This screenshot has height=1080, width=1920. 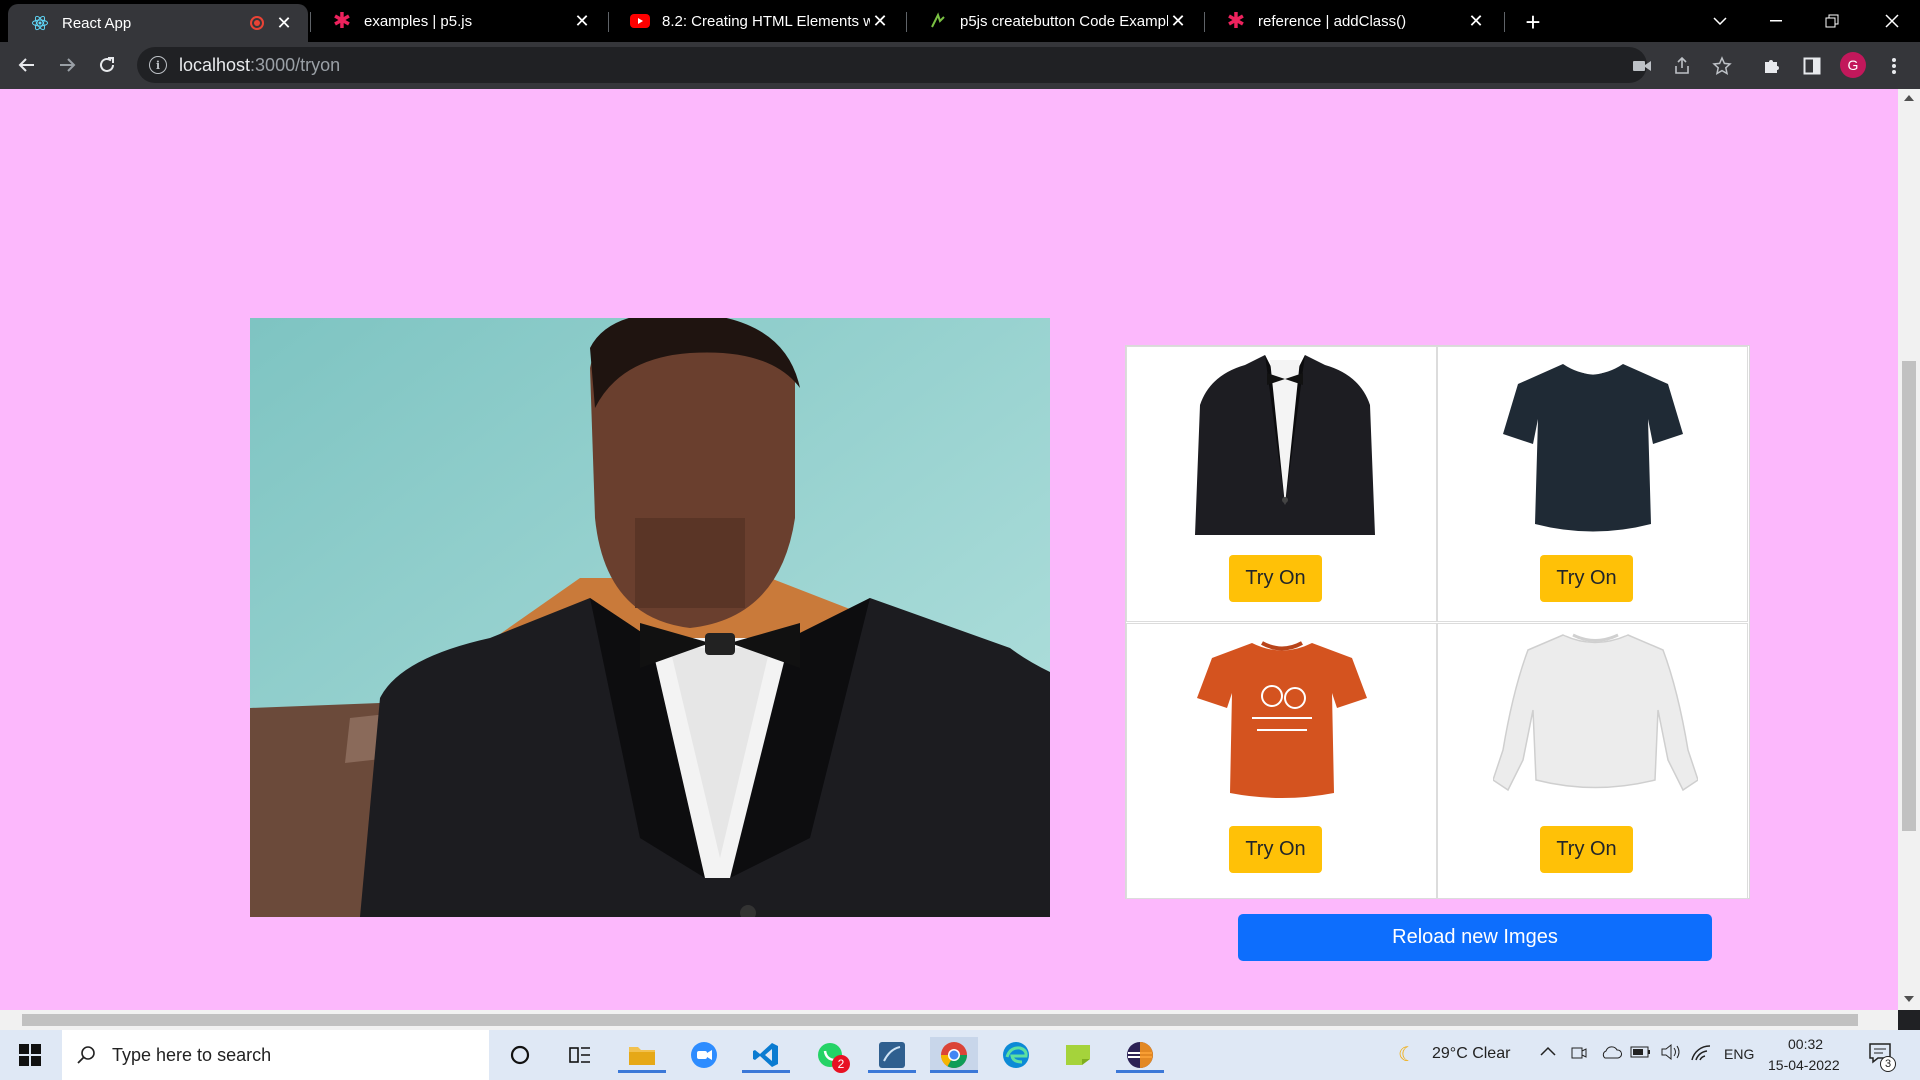 I want to click on horizontal-scroll-thumb, so click(x=940, y=1020).